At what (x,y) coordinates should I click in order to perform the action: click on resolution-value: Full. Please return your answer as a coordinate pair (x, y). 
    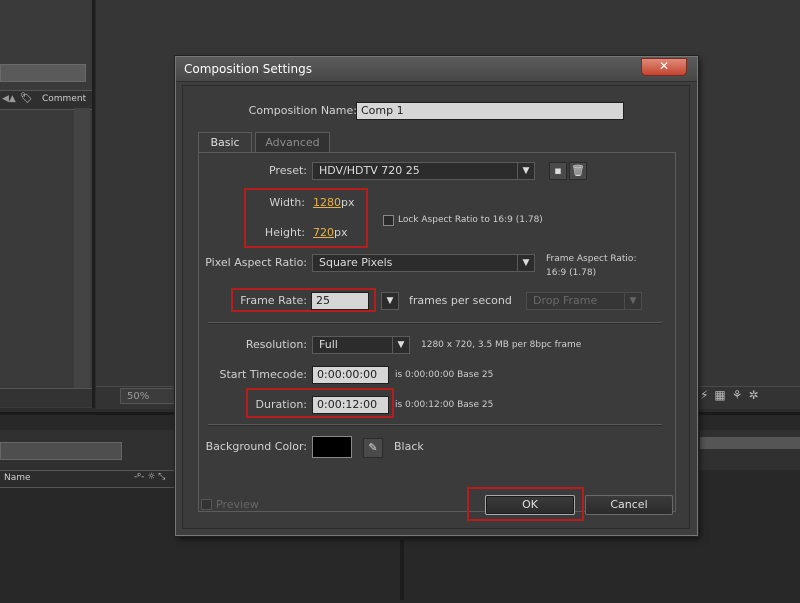
    Looking at the image, I should click on (328, 344).